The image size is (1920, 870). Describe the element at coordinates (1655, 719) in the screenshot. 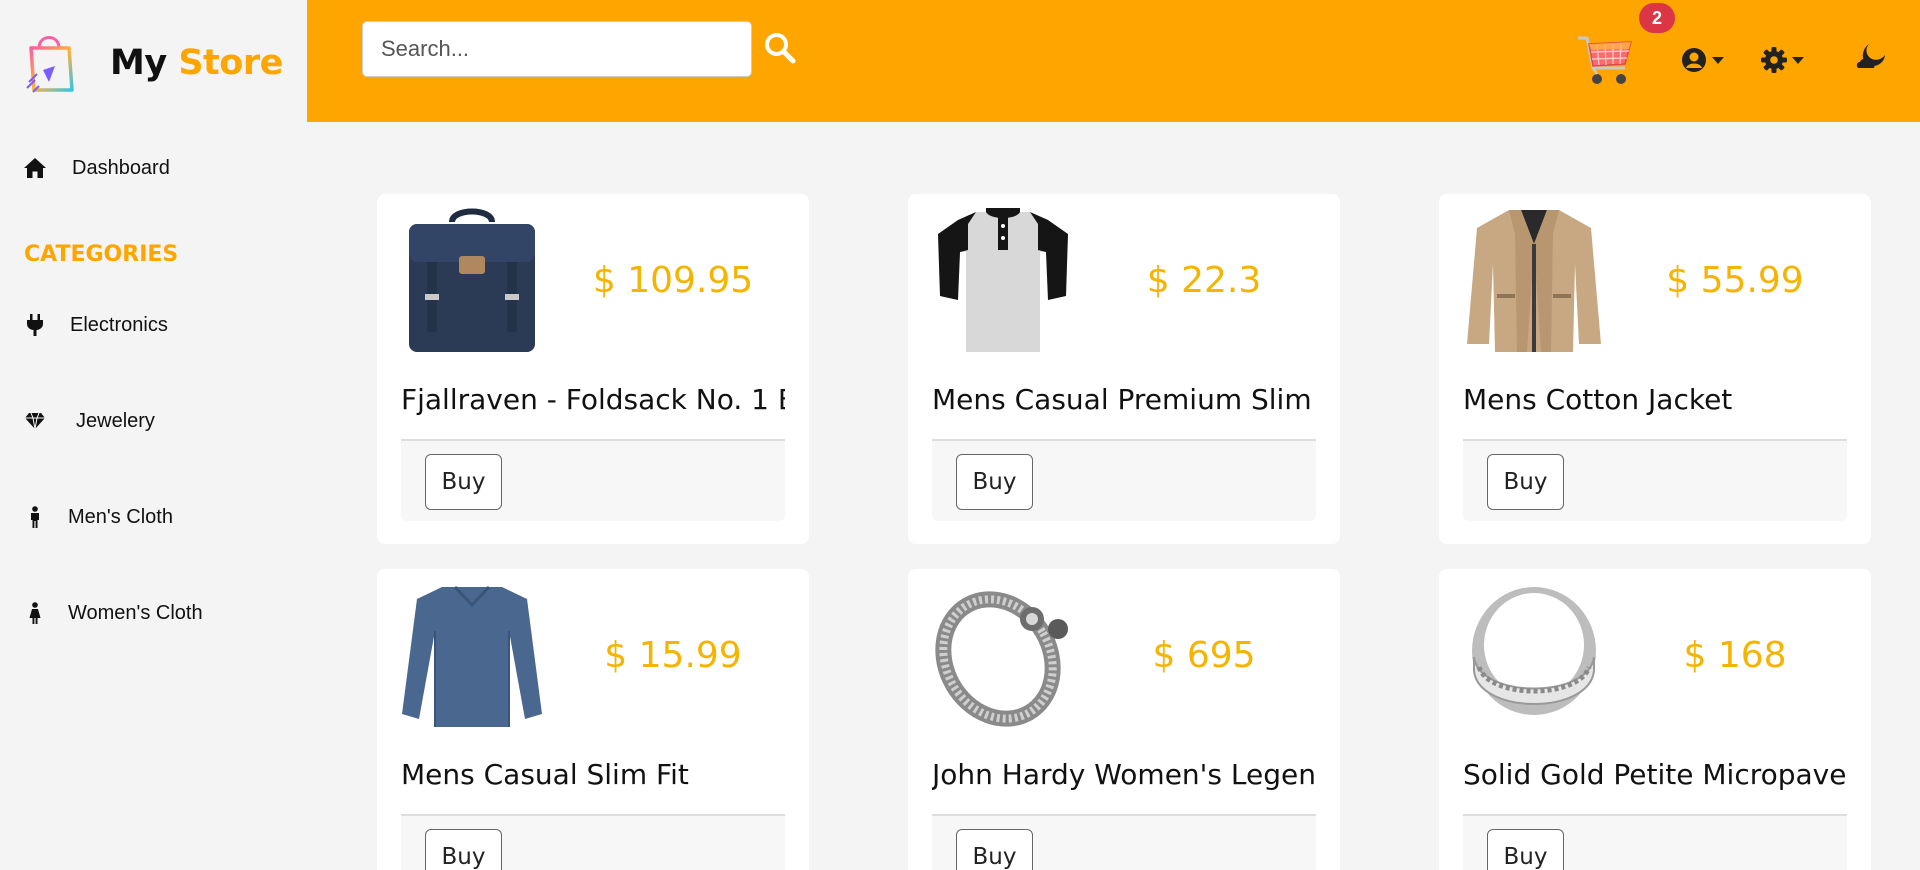

I see `product-card: $ 168 Solid Gold Petite Micropave Buy` at that location.